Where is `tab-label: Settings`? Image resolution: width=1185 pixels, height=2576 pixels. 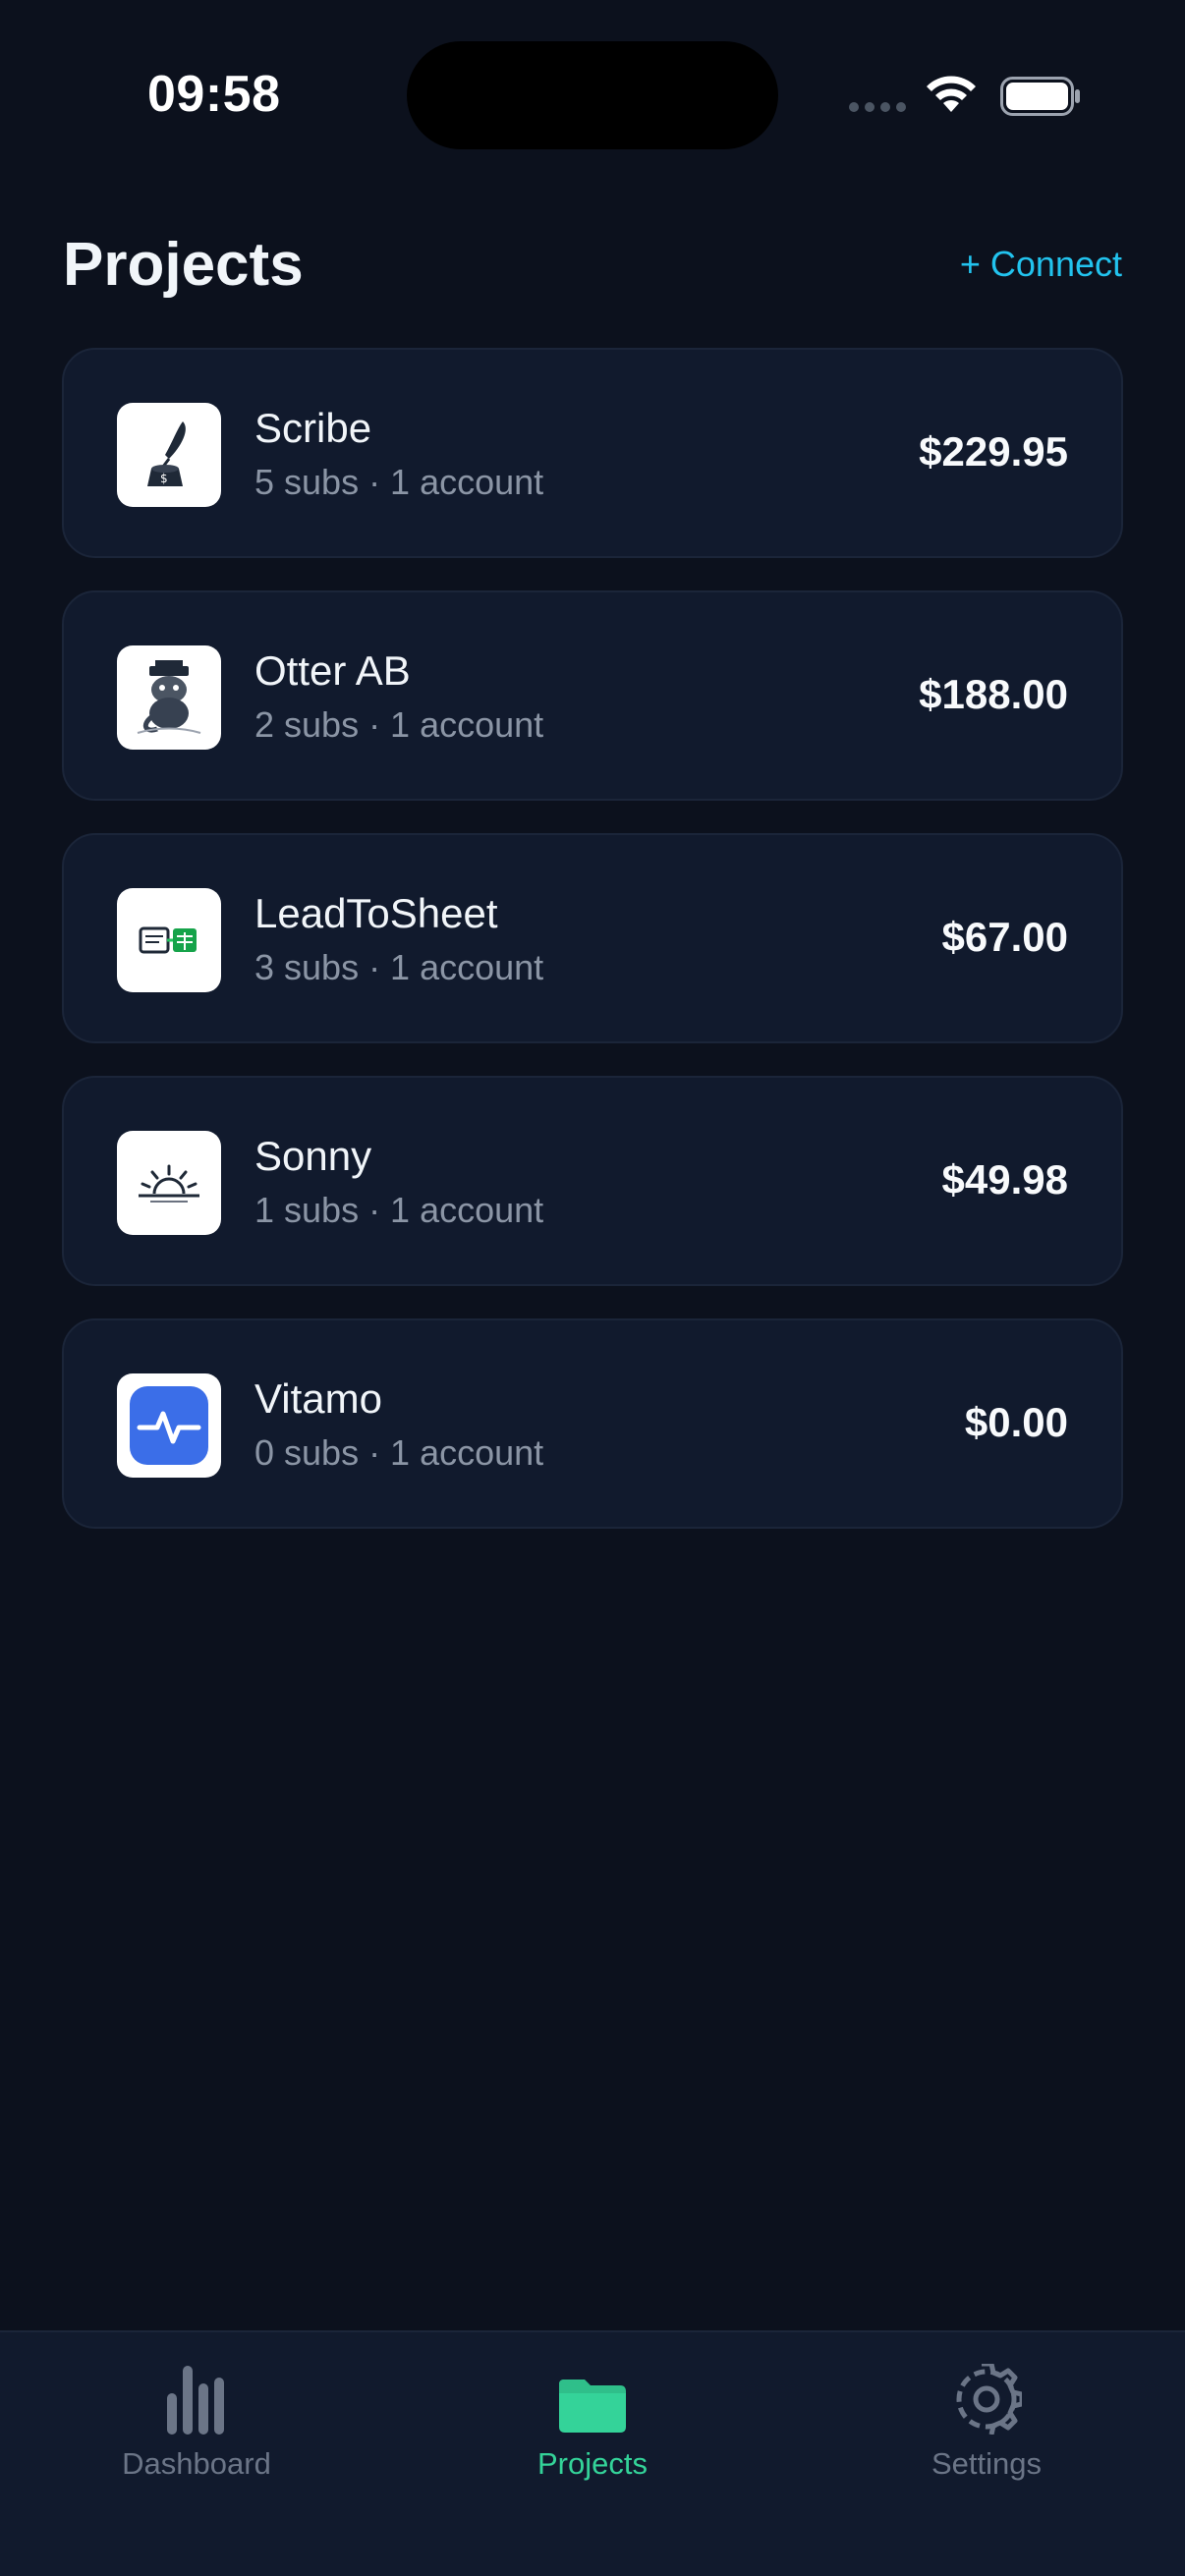
tab-label: Settings is located at coordinates (987, 2463).